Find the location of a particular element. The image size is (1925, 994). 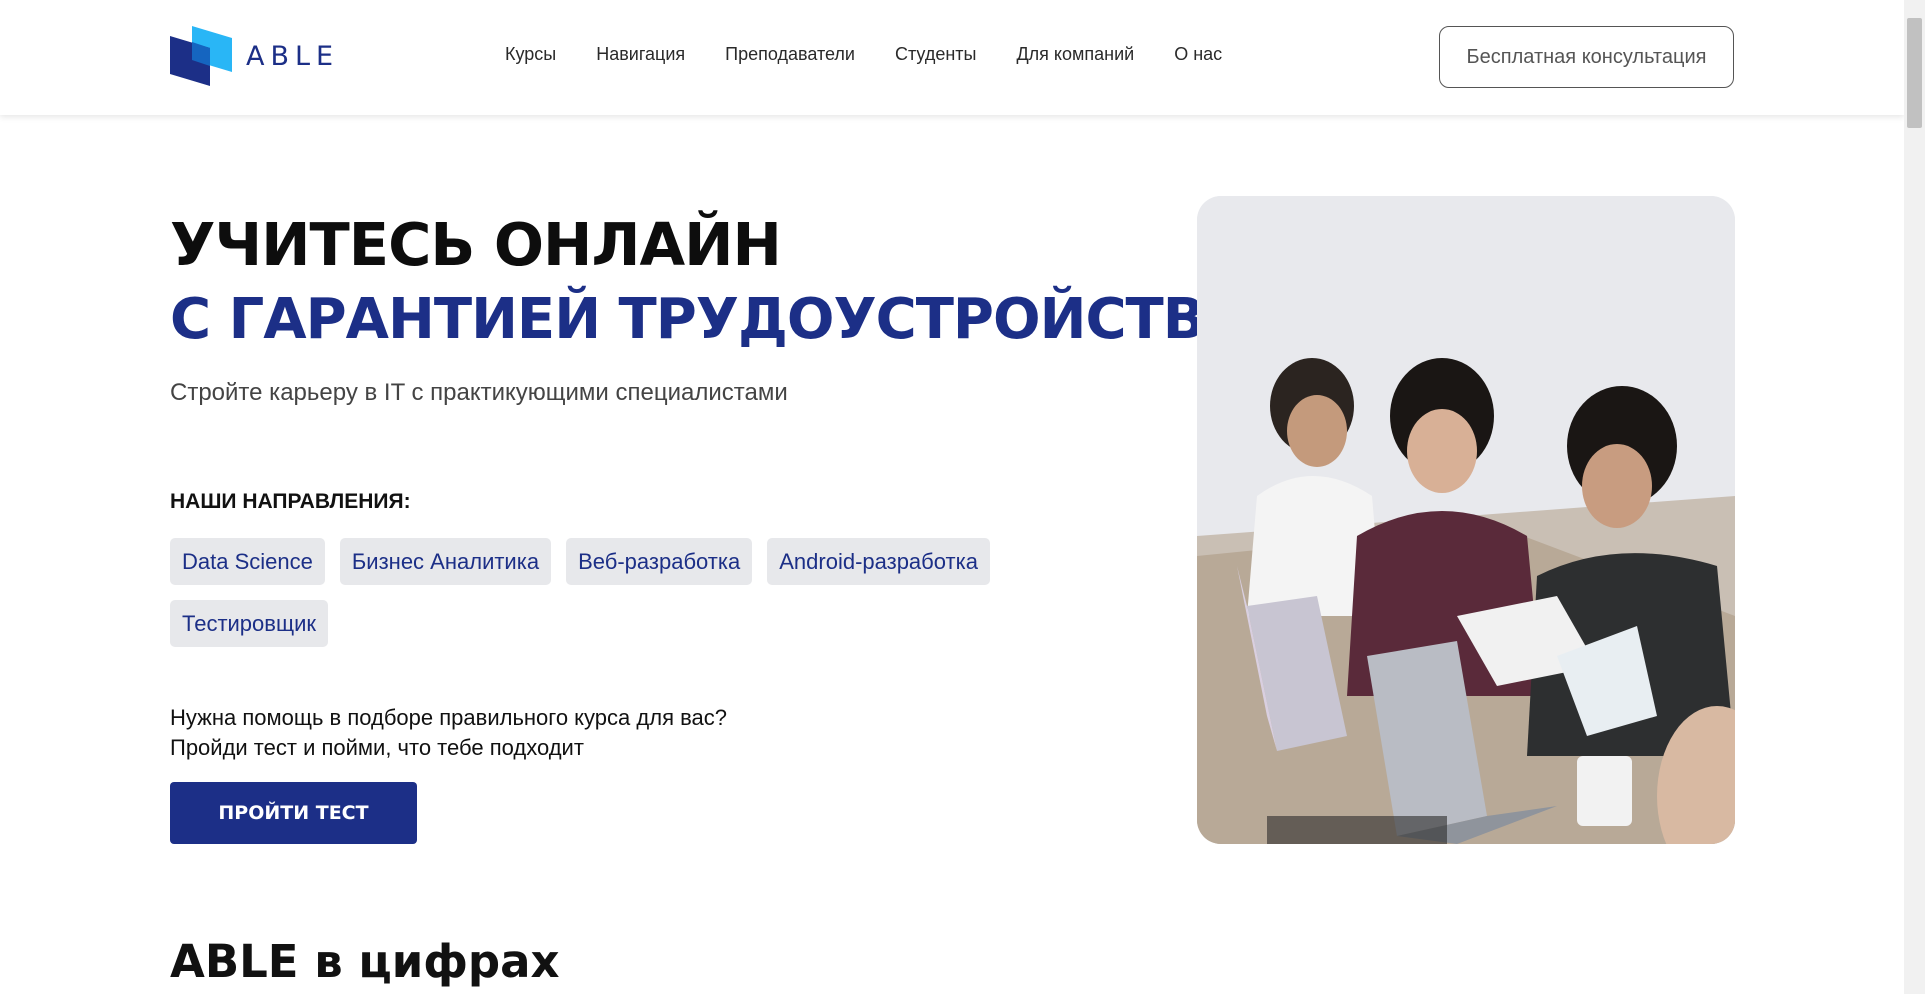

direction-android-dev: Android-разработка is located at coordinates (878, 561).